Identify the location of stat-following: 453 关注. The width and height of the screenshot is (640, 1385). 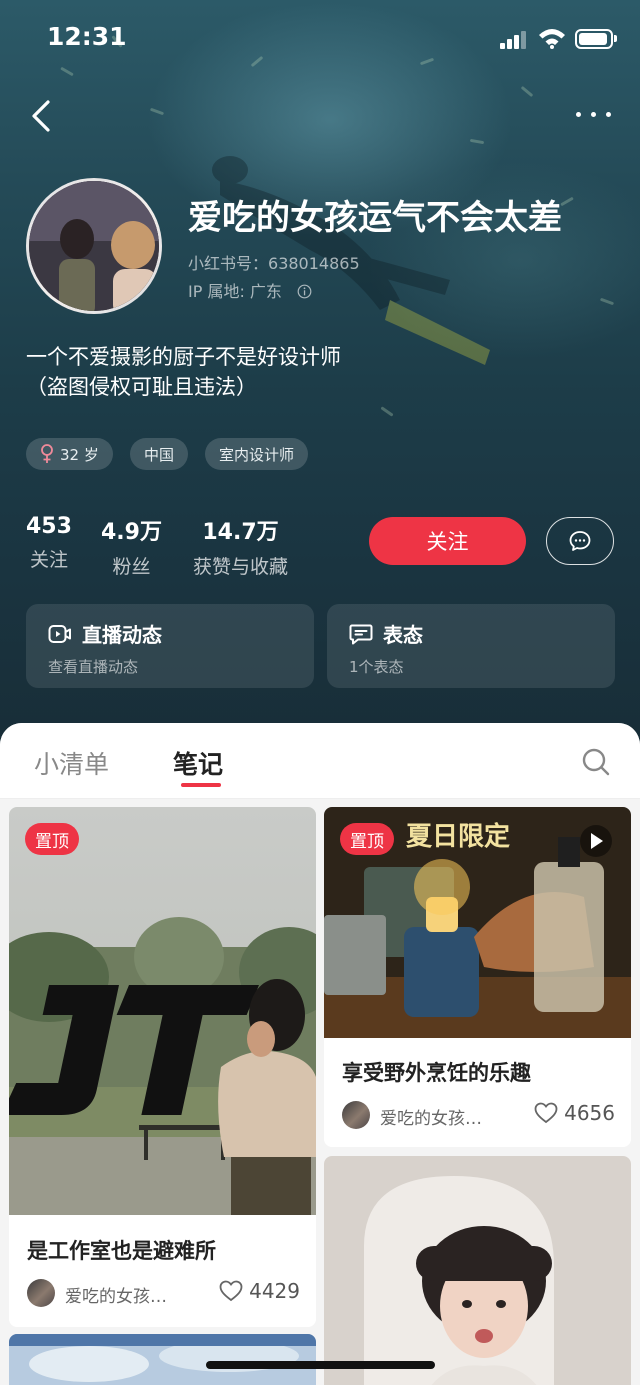
(49, 543).